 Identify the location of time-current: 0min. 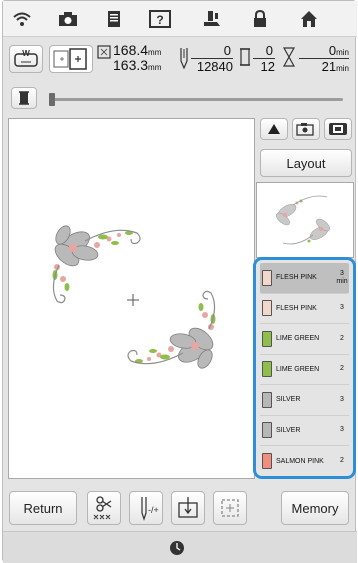
(338, 50).